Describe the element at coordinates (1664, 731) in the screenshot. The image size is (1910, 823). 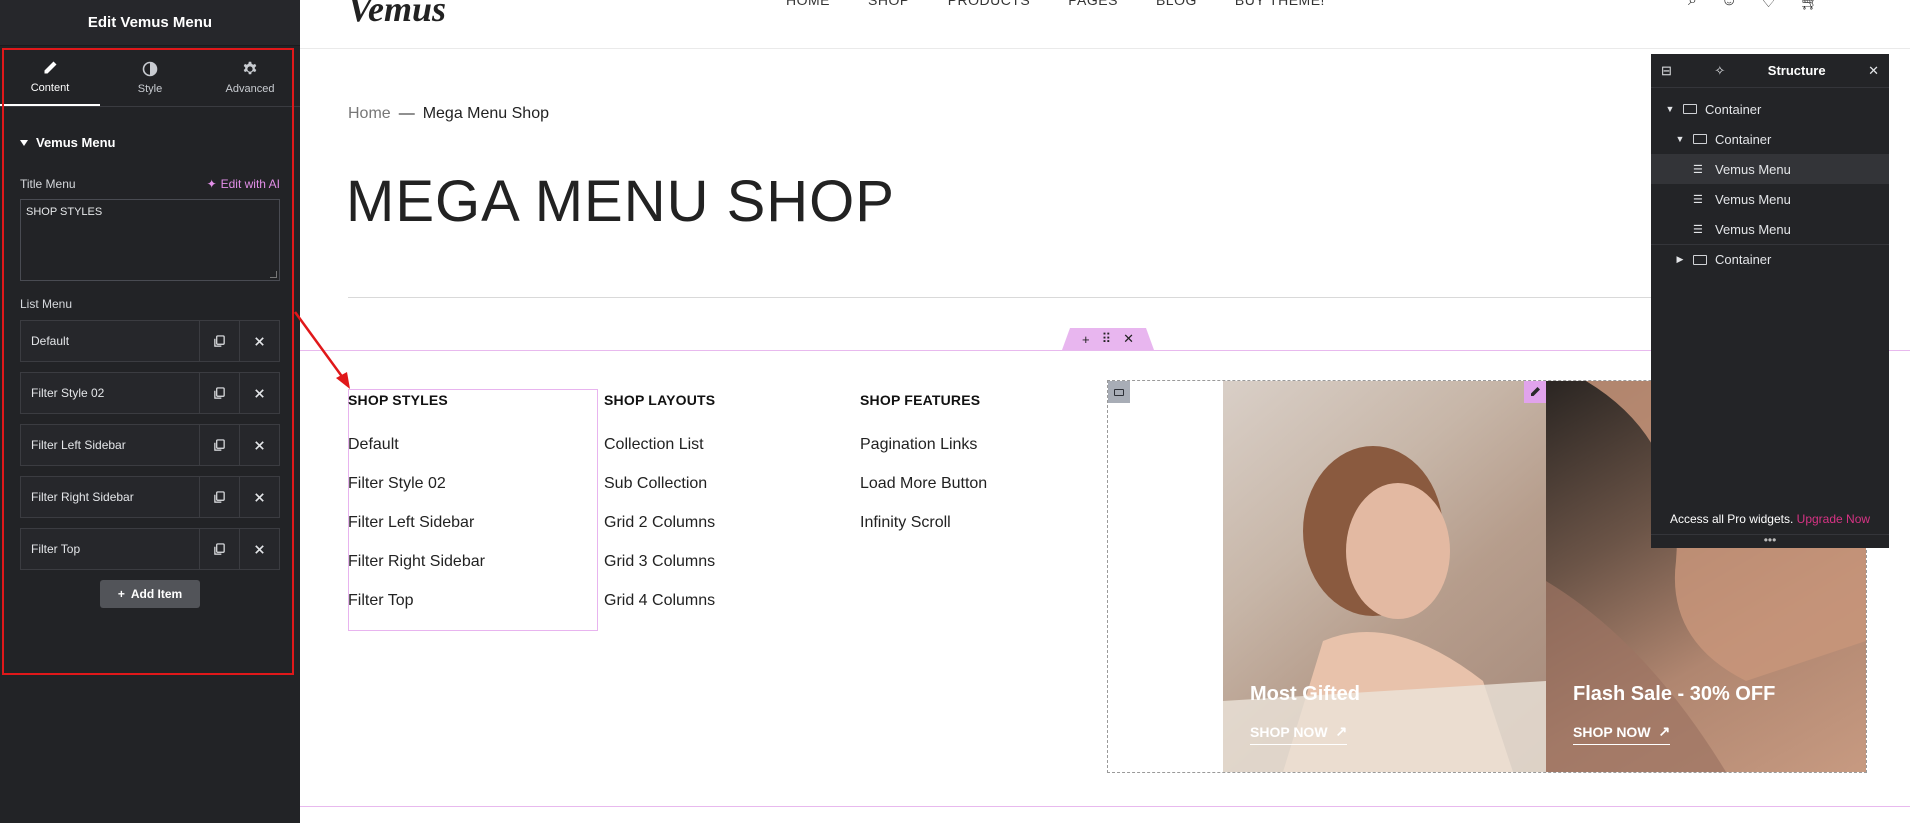
I see `arrow-up-right-icon: ↗` at that location.